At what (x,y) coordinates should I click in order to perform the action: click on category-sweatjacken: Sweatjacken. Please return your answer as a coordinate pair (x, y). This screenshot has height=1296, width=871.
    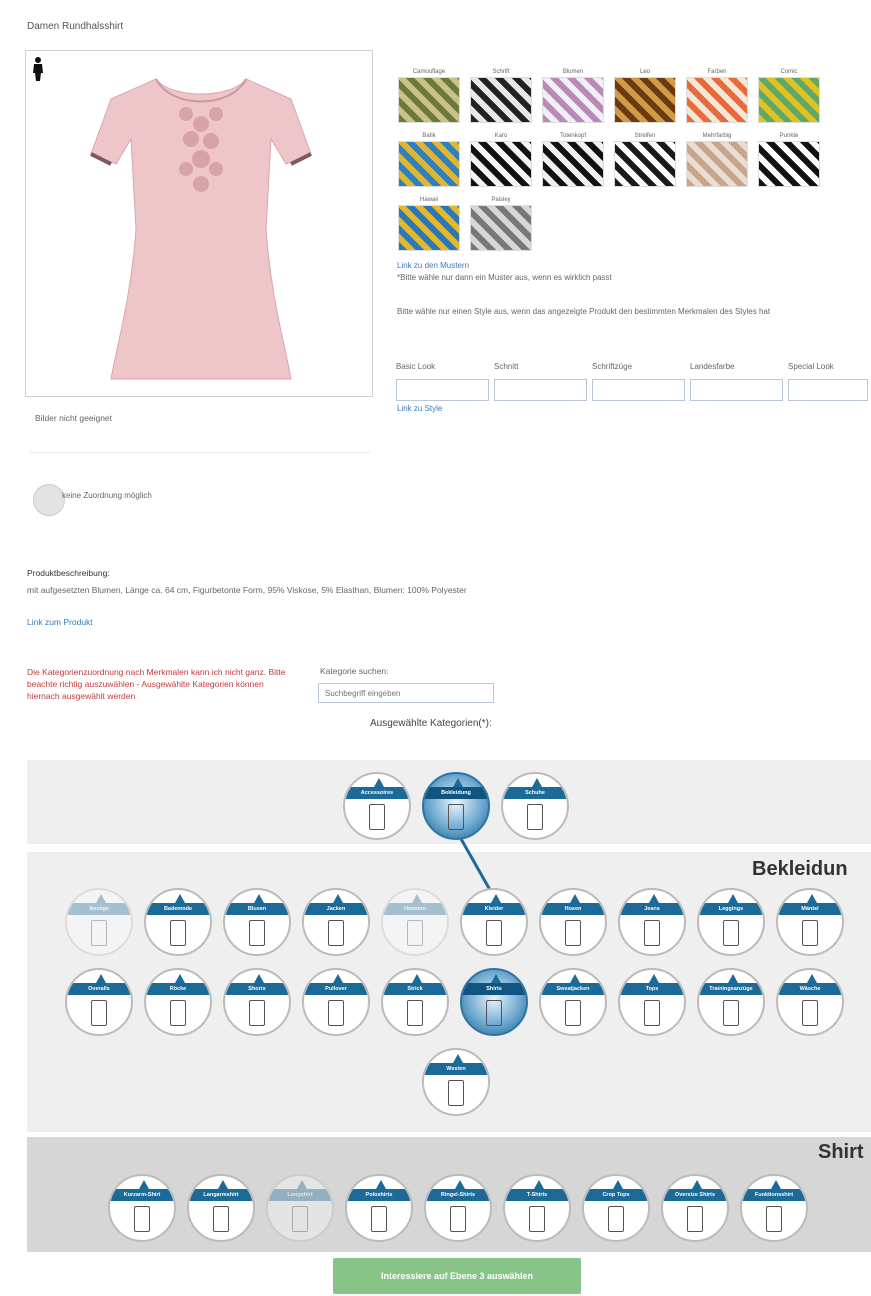
    Looking at the image, I should click on (573, 1002).